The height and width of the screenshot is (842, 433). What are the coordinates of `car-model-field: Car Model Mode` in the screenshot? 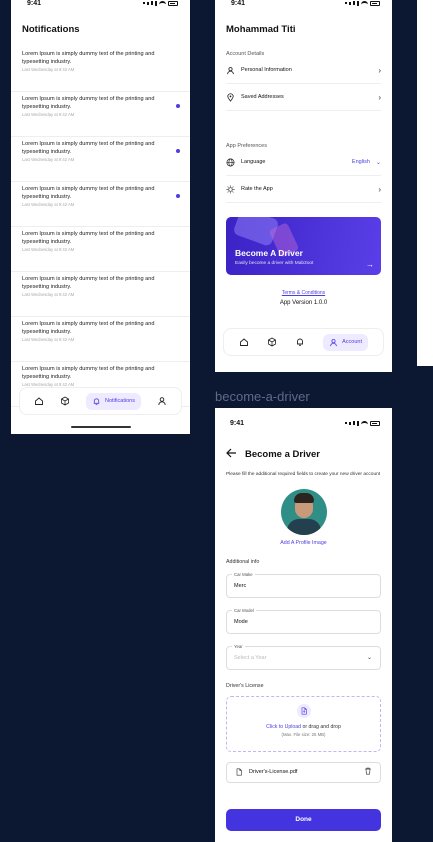 It's located at (303, 620).